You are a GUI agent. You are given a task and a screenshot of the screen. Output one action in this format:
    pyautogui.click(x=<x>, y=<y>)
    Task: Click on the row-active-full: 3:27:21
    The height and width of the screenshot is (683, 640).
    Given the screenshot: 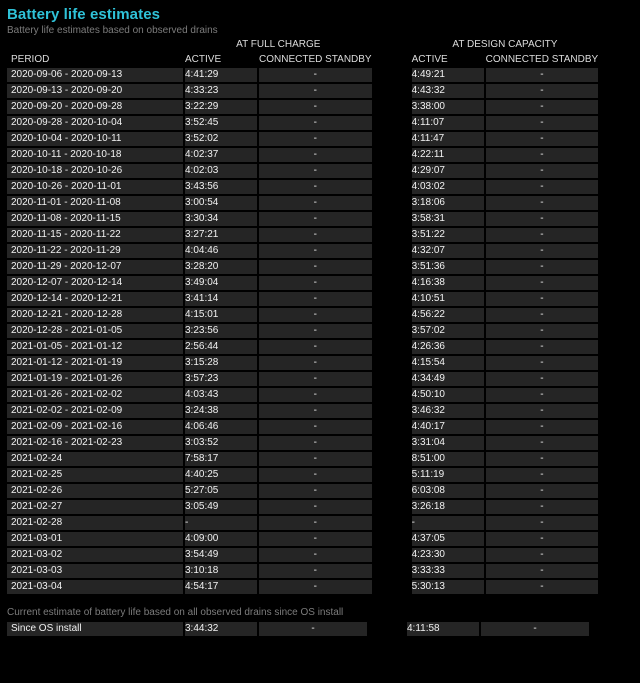 What is the action you would take?
    pyautogui.click(x=221, y=235)
    